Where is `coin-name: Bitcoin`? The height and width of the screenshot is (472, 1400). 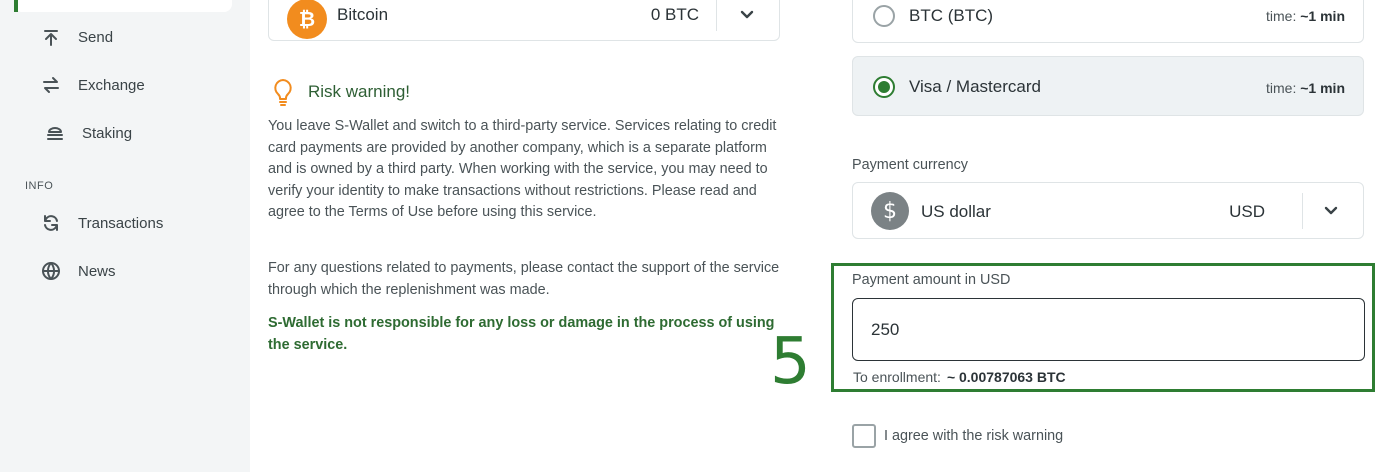 coin-name: Bitcoin is located at coordinates (363, 14).